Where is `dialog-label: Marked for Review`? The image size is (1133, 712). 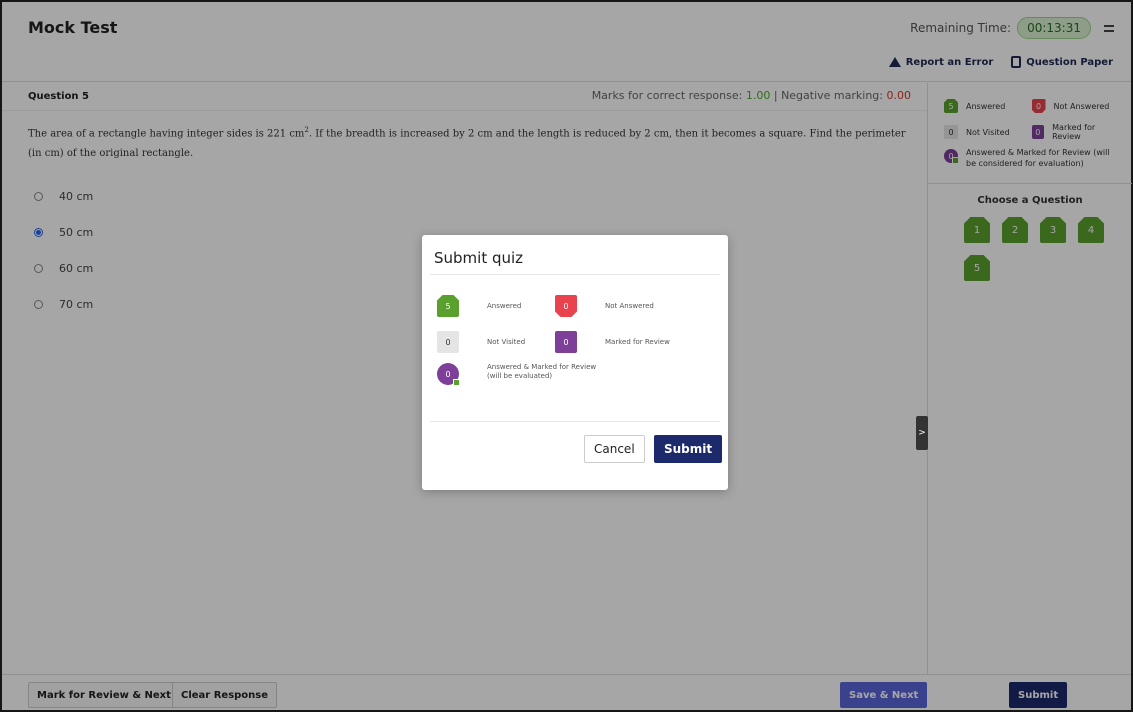
dialog-label: Marked for Review is located at coordinates (637, 342).